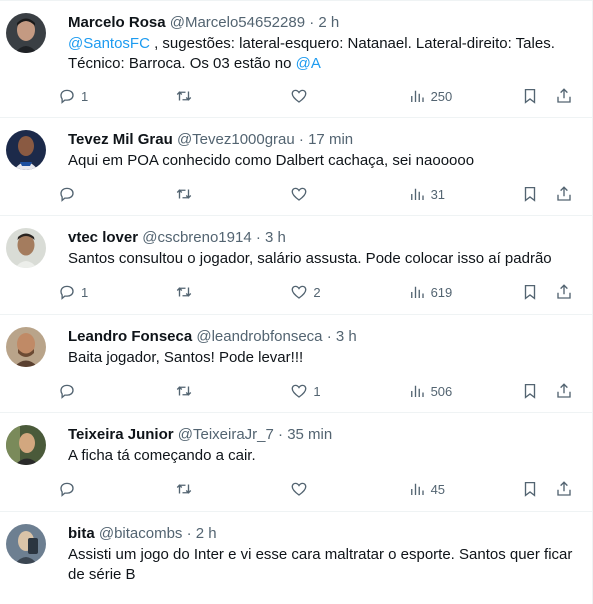 This screenshot has width=593, height=604. I want to click on tweet-actions: 1 2 619, so click(315, 292).